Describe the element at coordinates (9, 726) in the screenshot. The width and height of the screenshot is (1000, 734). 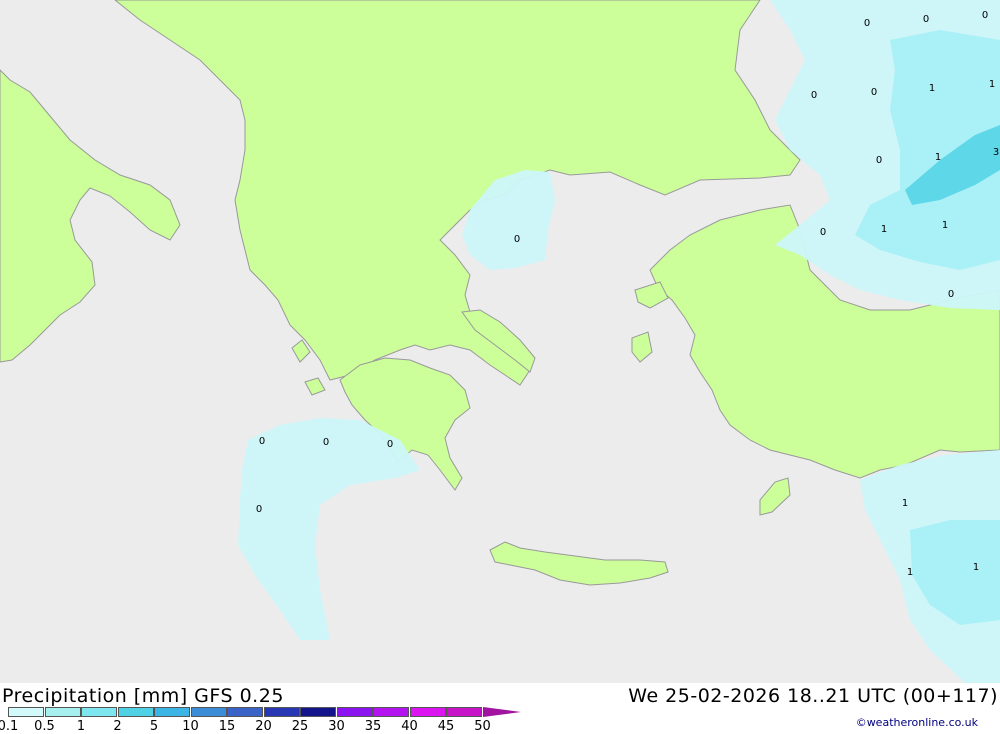
I see `legend-tick-label: 0.1` at that location.